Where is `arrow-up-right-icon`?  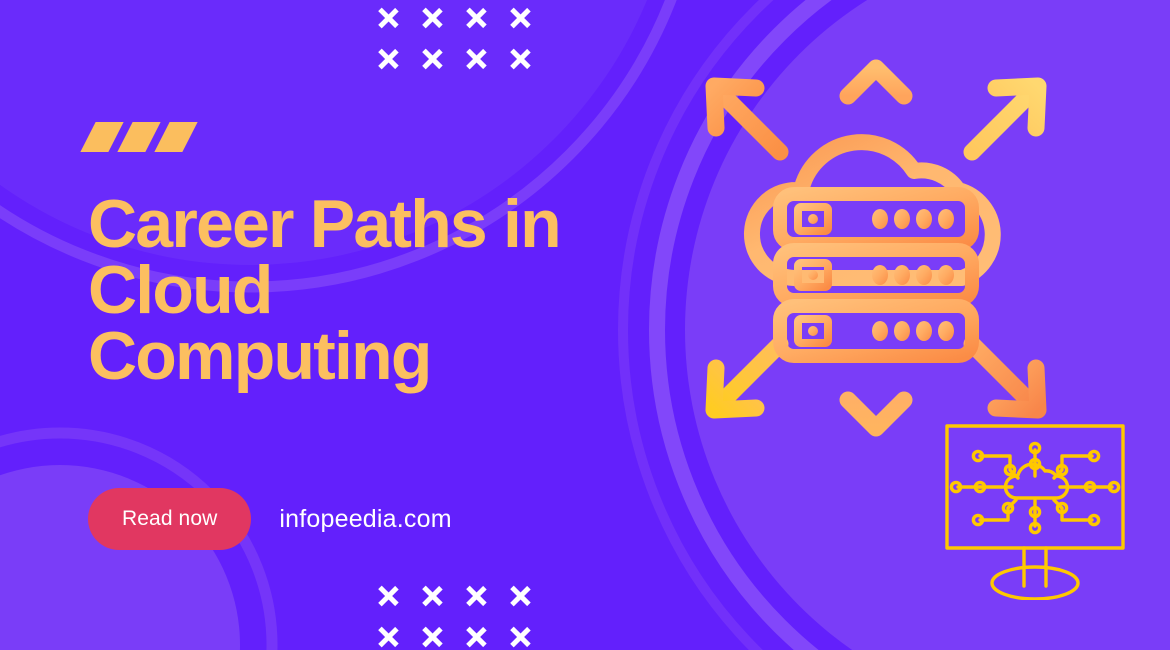
arrow-up-right-icon is located at coordinates (1005, 119).